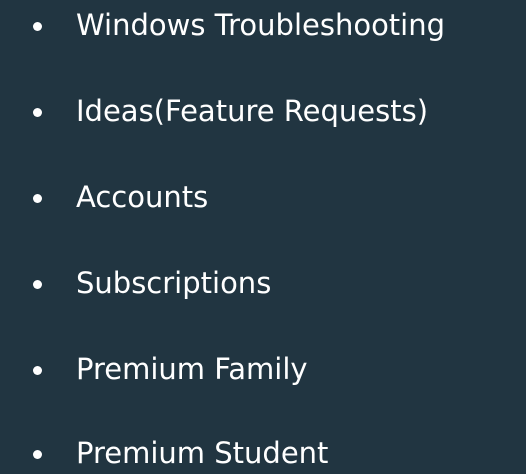 This screenshot has height=474, width=526. I want to click on menu-item-premium-family: Premium Family, so click(263, 372).